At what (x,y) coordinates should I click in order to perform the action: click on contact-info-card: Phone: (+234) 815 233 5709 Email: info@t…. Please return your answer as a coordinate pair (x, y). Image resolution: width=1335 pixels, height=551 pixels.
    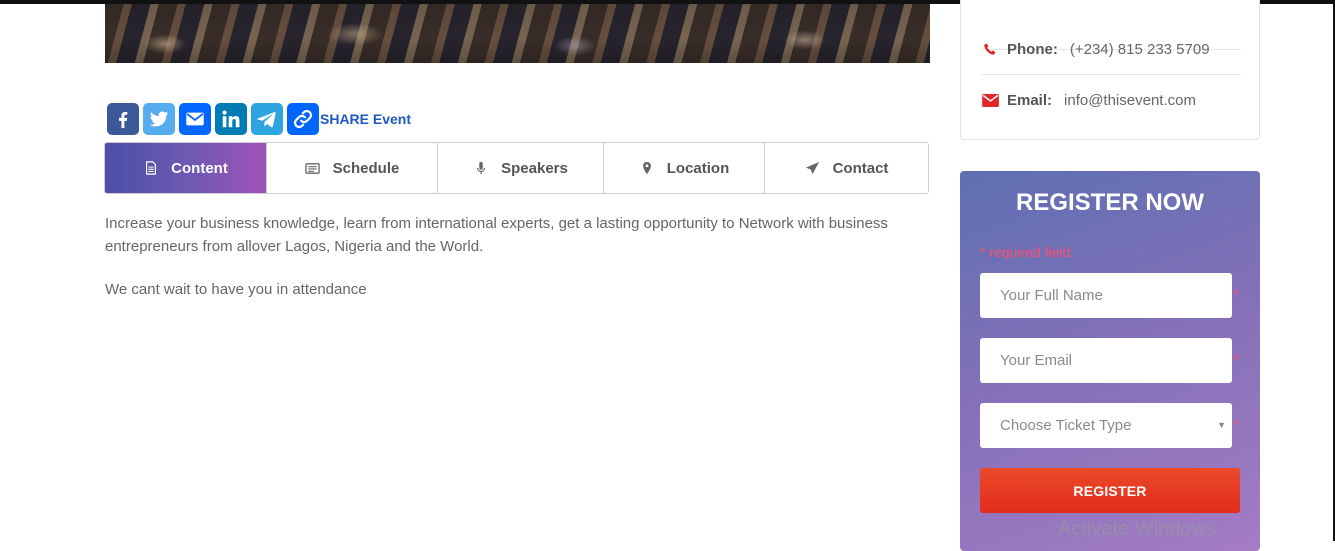
    Looking at the image, I should click on (1110, 70).